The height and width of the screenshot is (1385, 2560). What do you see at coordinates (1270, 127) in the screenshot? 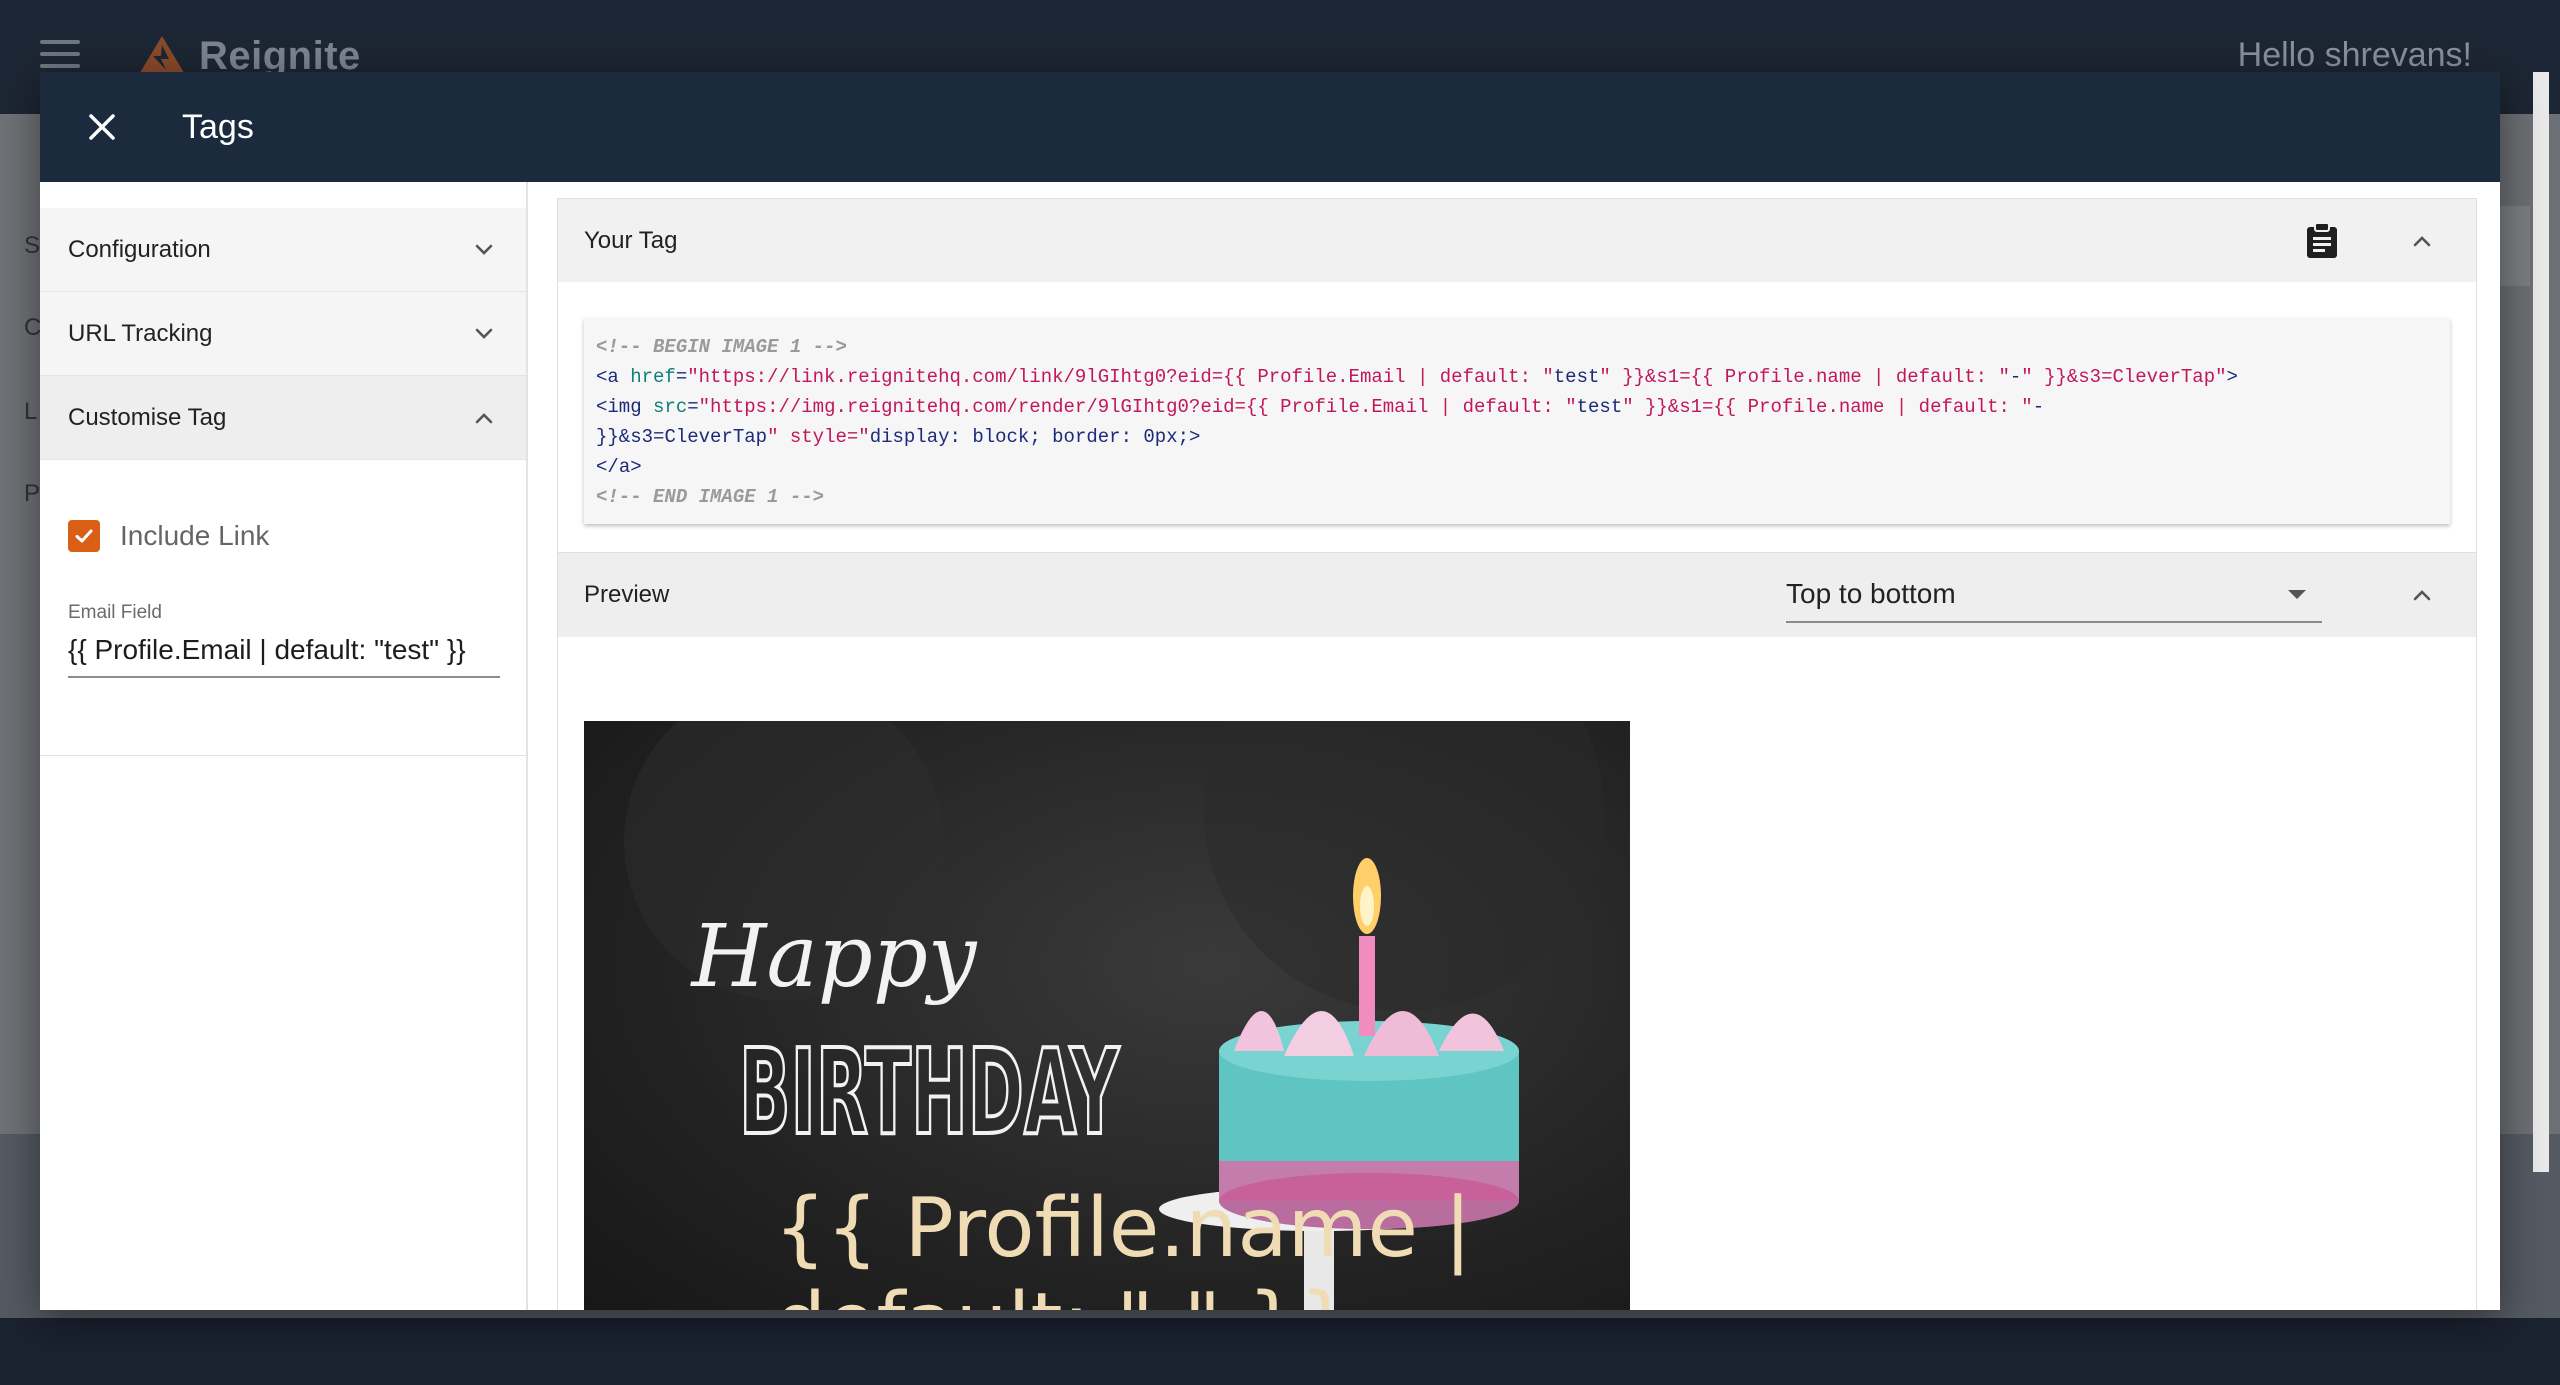
I see `dialog-header: Tags` at bounding box center [1270, 127].